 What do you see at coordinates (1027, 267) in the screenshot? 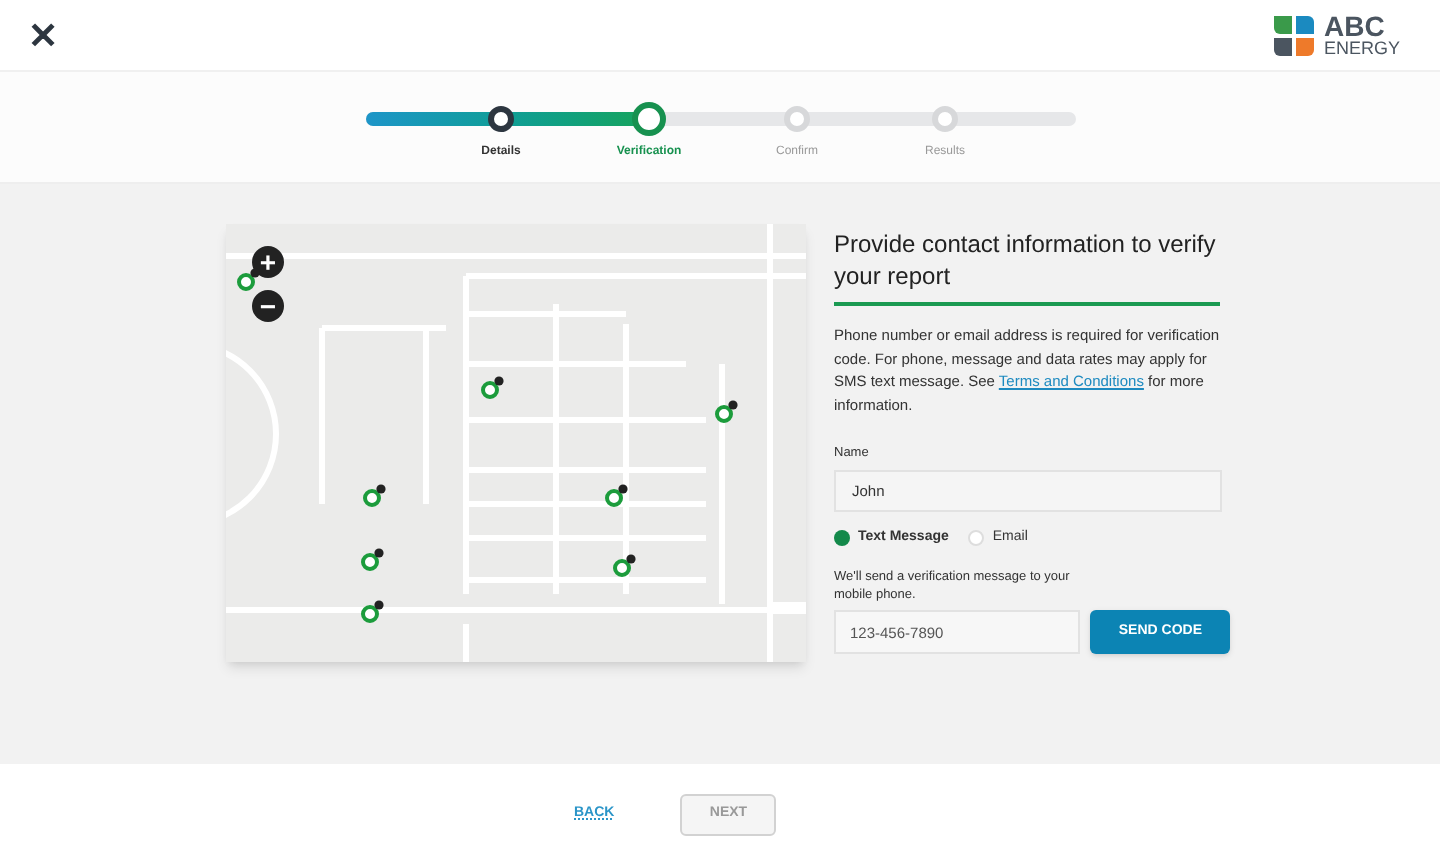
I see `form-title: Provide contact information to verify your report` at bounding box center [1027, 267].